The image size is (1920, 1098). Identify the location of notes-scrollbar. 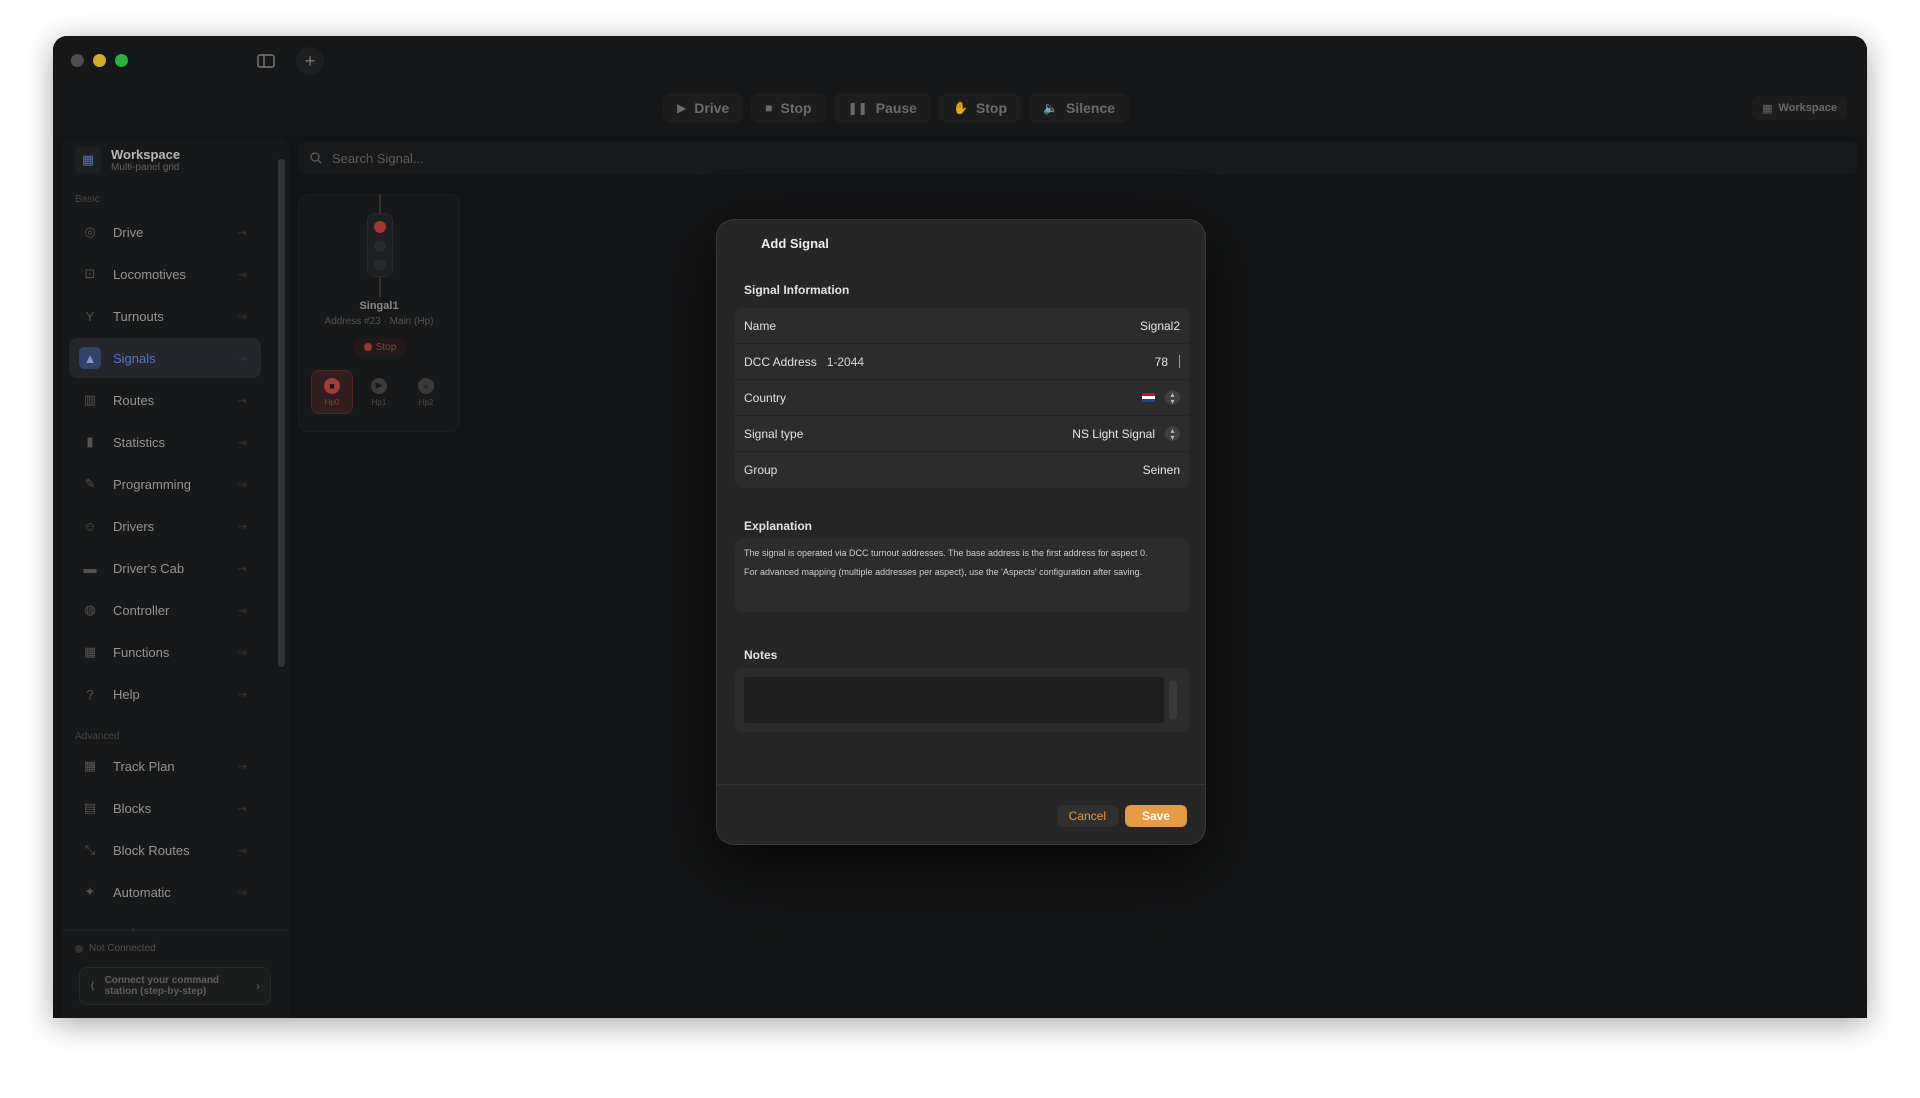
(1173, 700).